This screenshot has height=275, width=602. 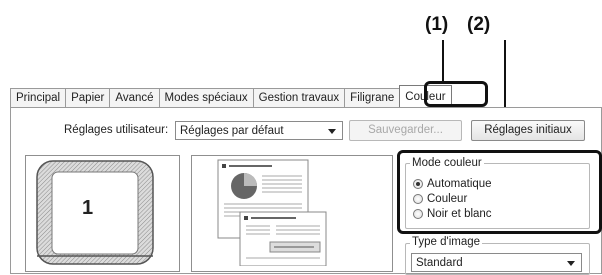 I want to click on radio-couleur: Couleur, so click(x=440, y=199).